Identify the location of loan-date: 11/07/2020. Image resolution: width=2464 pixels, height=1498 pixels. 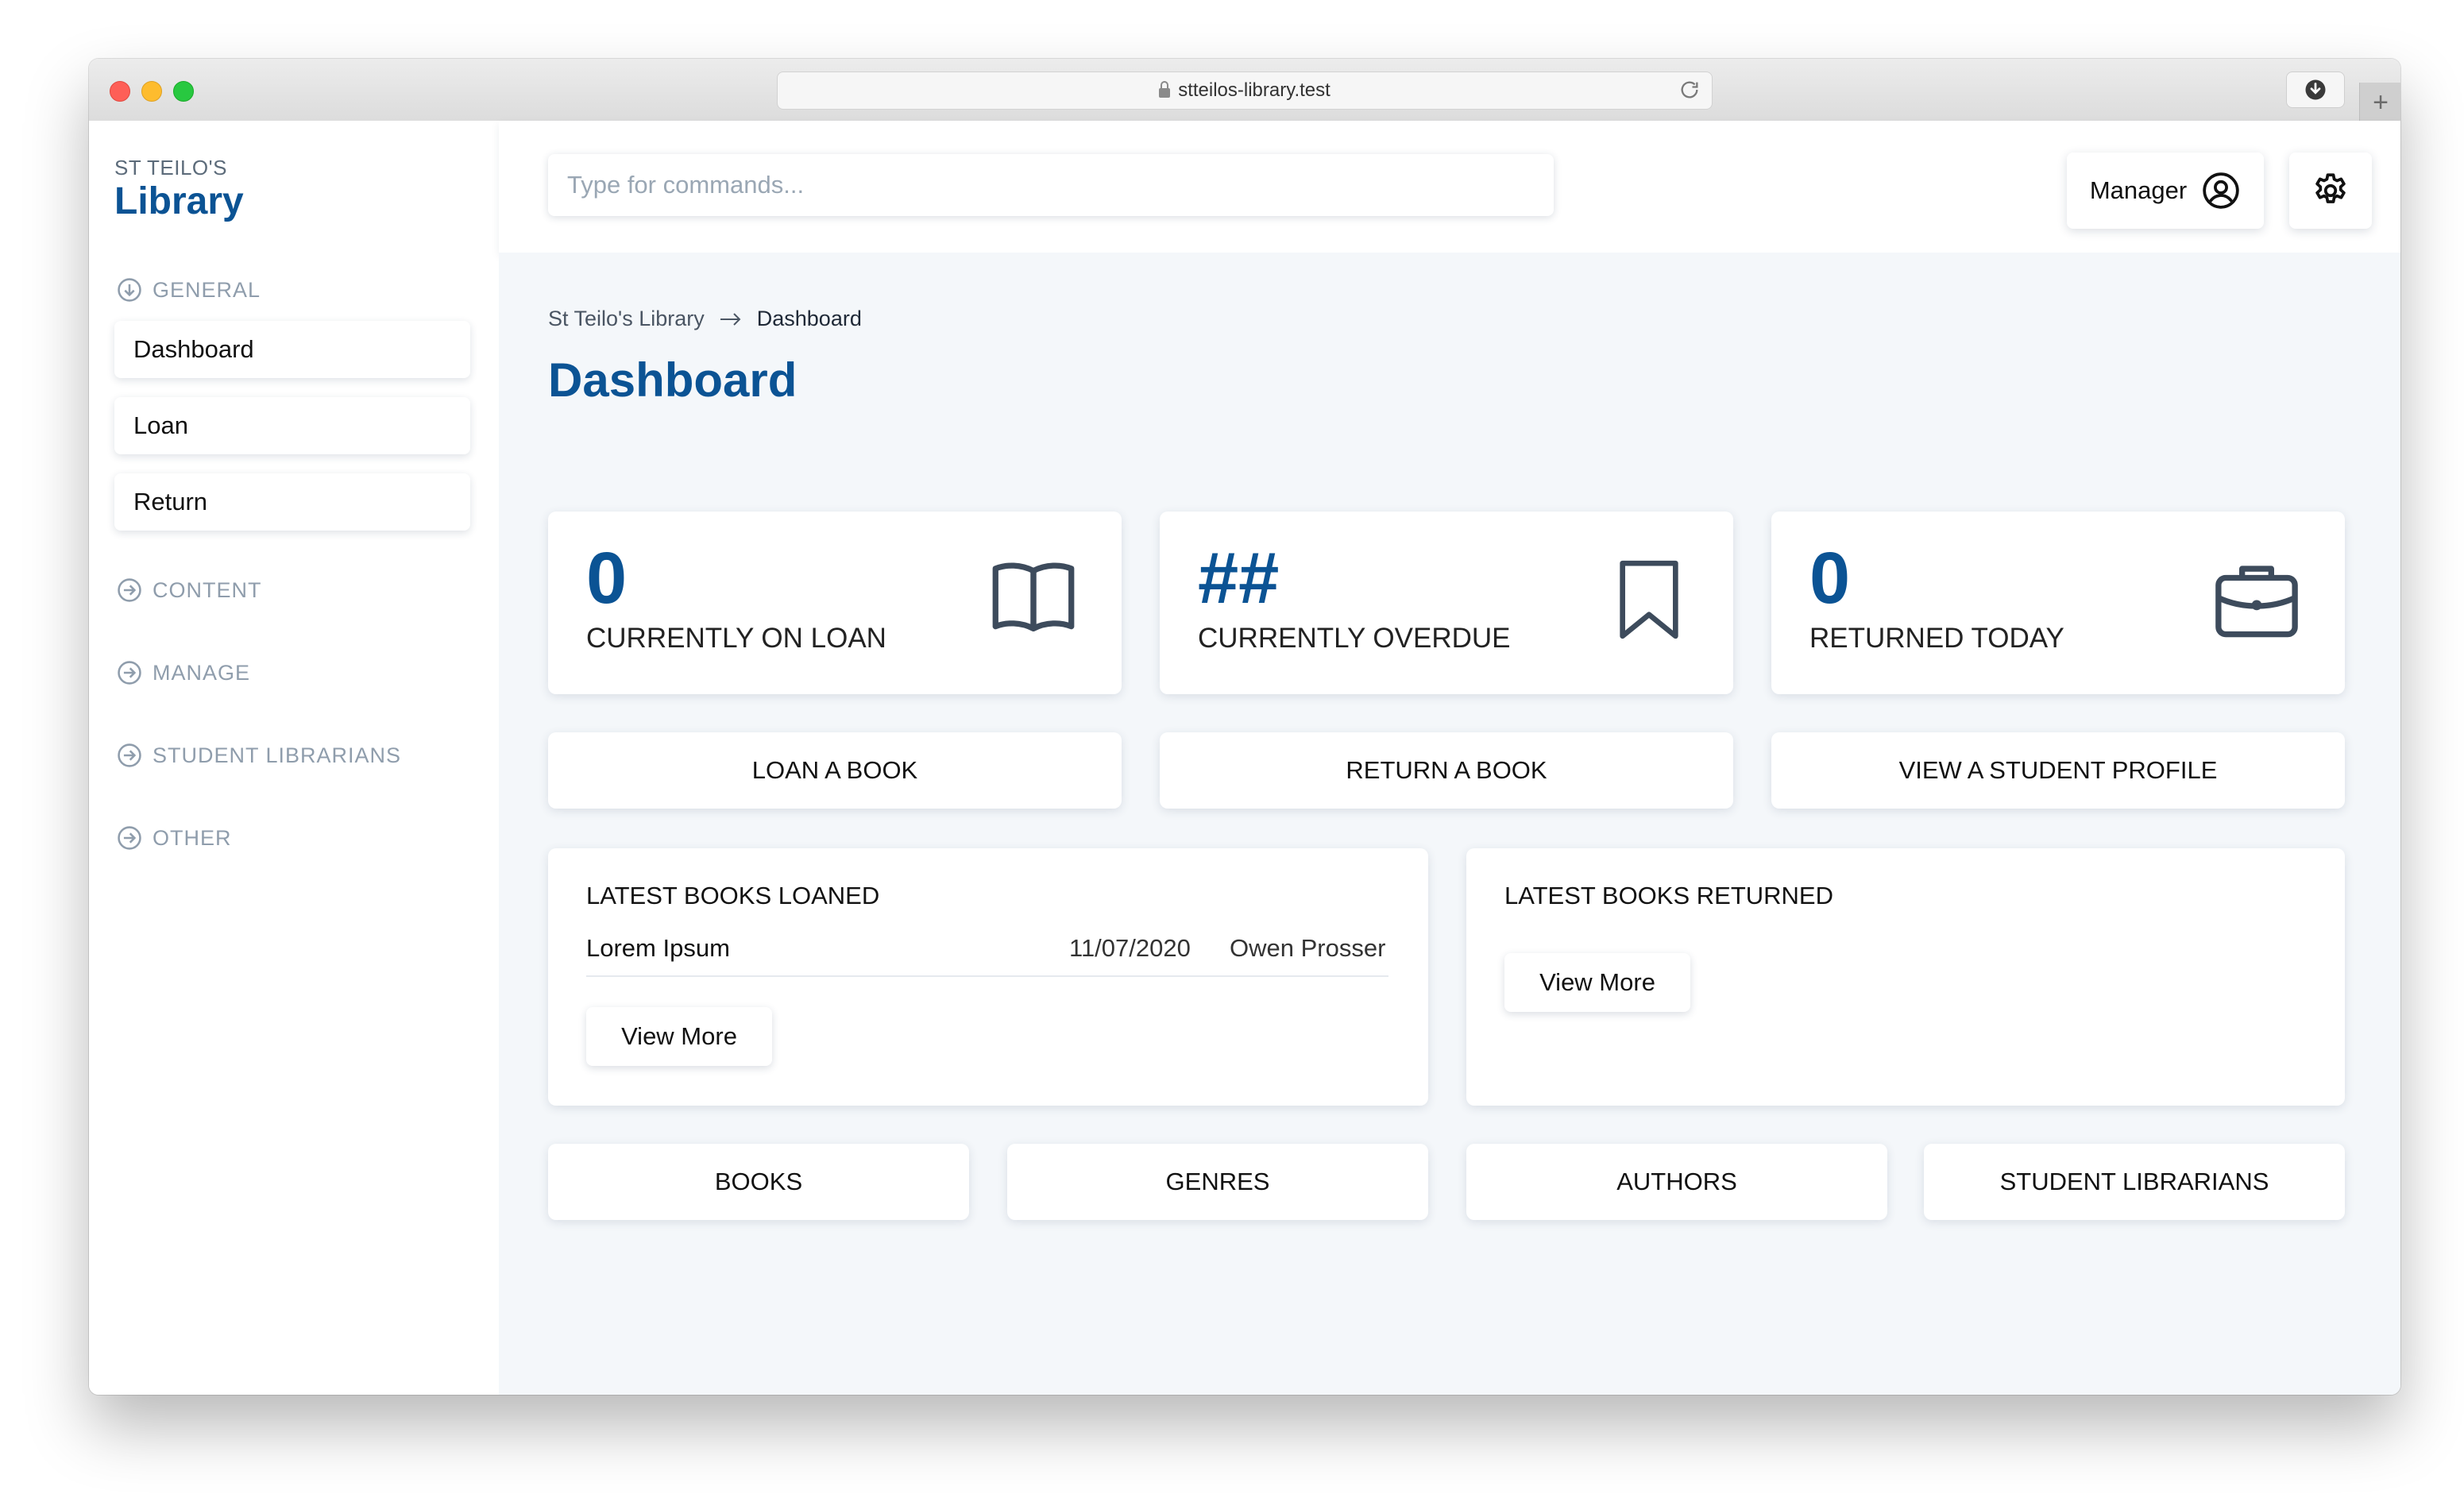
(1130, 948).